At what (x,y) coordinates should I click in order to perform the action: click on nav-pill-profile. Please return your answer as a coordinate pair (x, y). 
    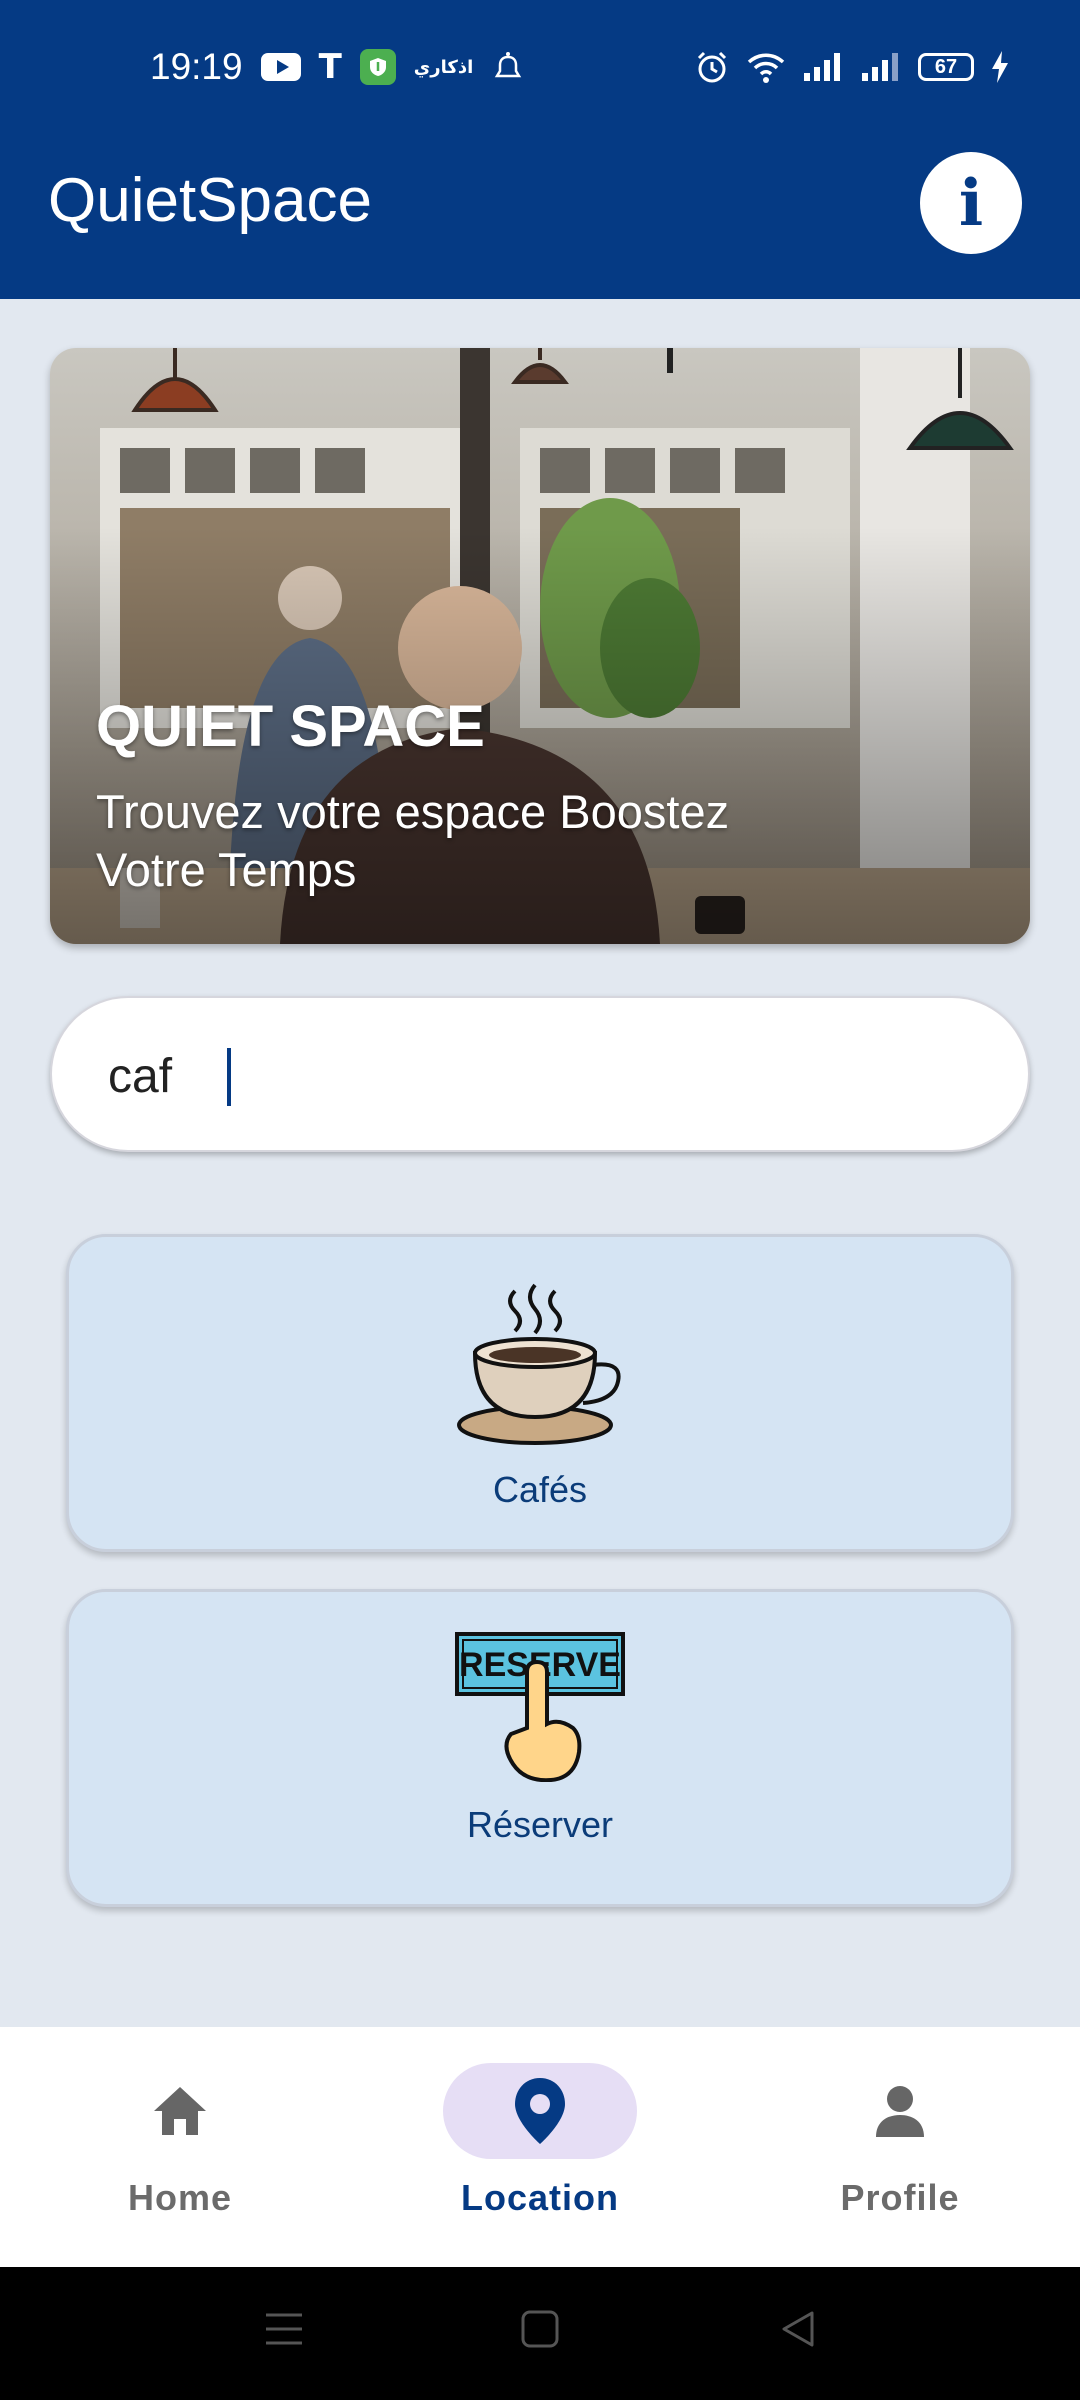
    Looking at the image, I should click on (900, 2111).